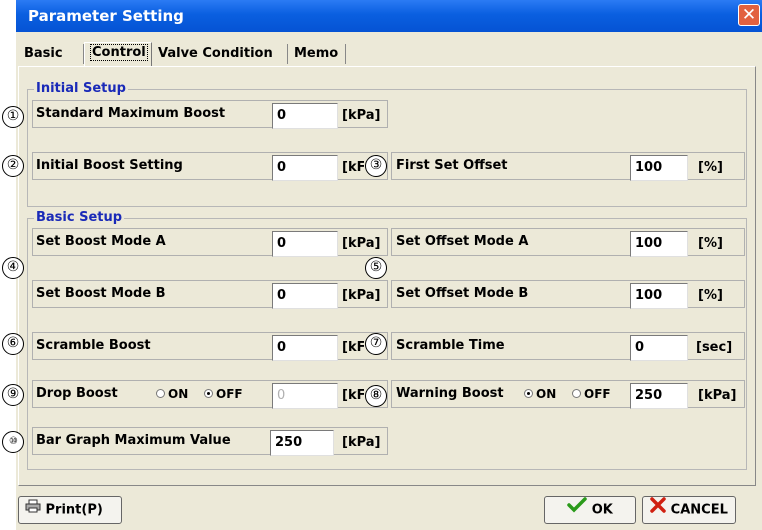 The width and height of the screenshot is (762, 530). I want to click on set-offset-a-label: Set Offset Mode A, so click(462, 241).